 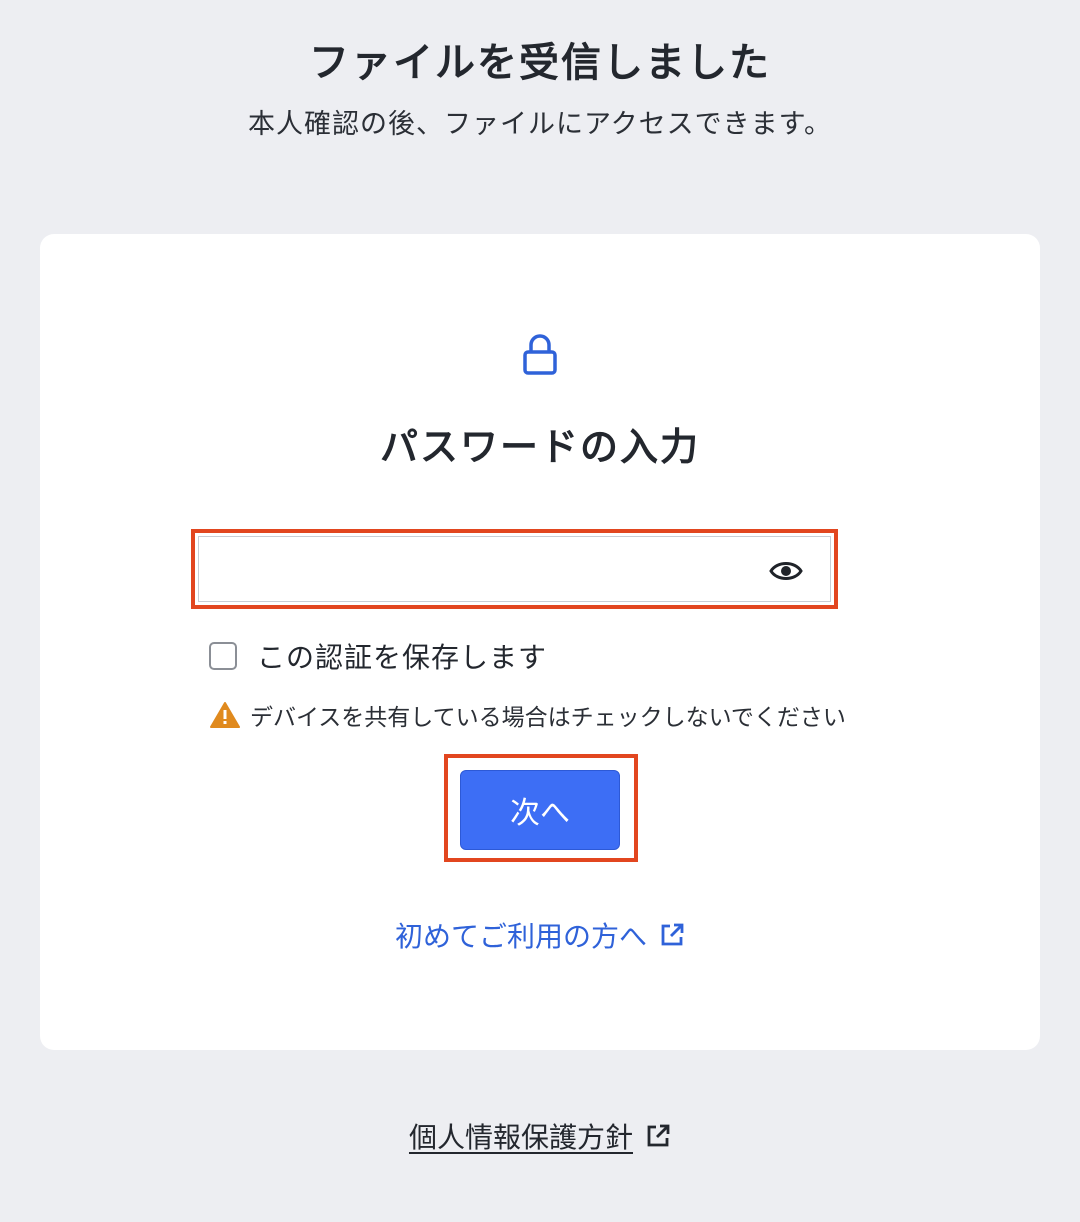 I want to click on remember-checkbox, so click(x=223, y=656).